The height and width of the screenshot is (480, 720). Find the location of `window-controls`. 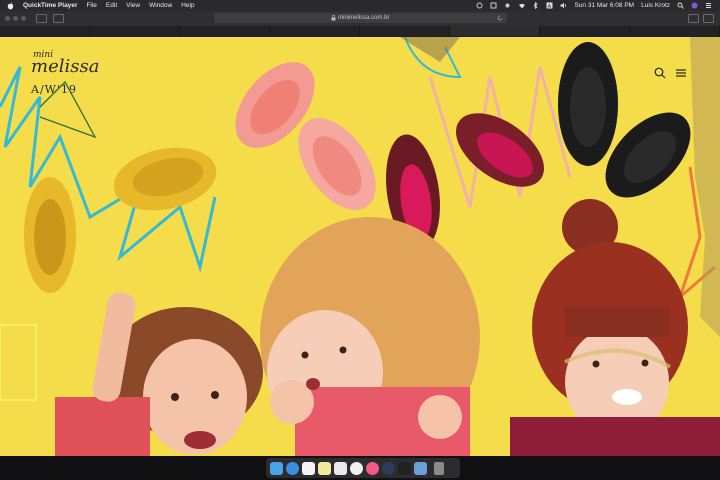

window-controls is located at coordinates (13, 18).